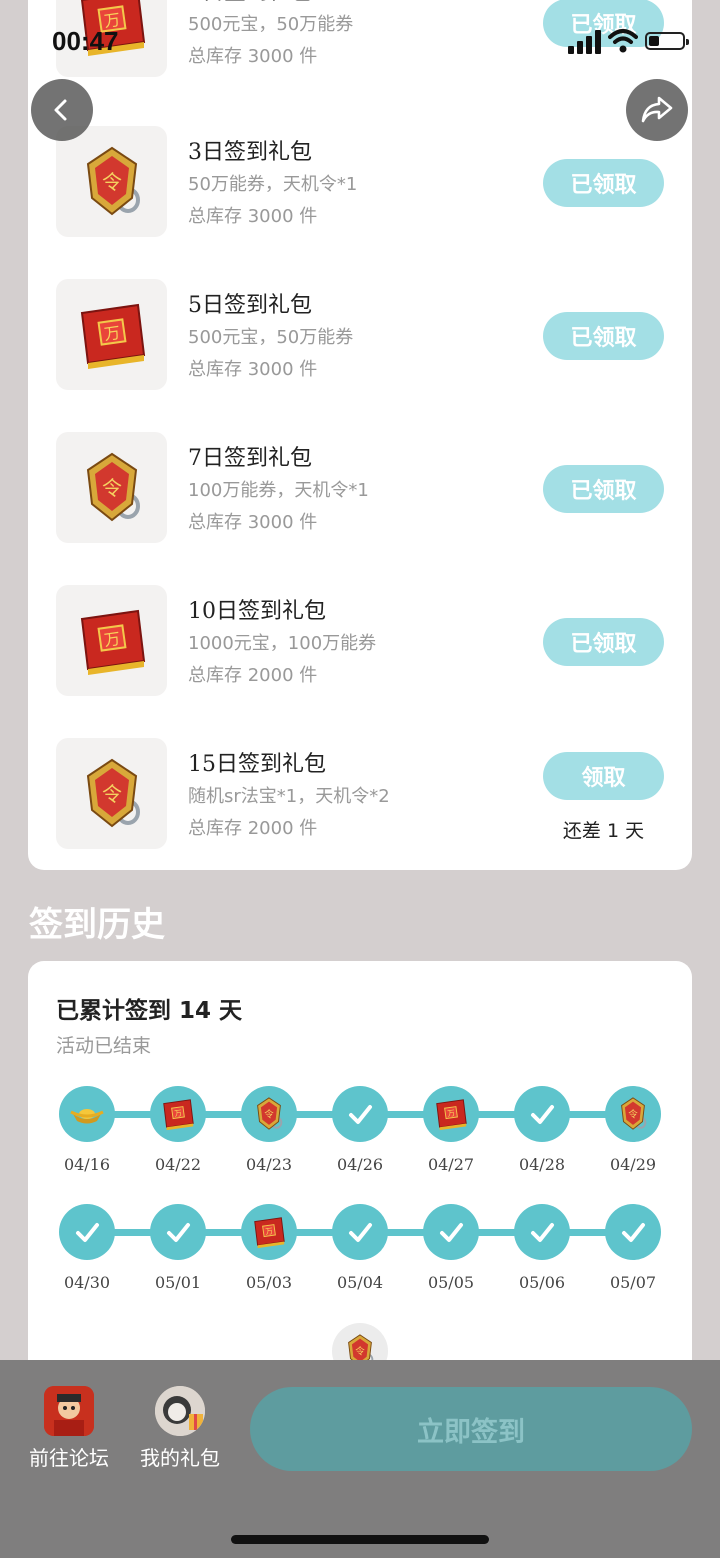  Describe the element at coordinates (360, 182) in the screenshot. I see `gift-row: 令 3日签到礼包 50万能券，天机令*1 总库存 3000 件 已领取` at that location.